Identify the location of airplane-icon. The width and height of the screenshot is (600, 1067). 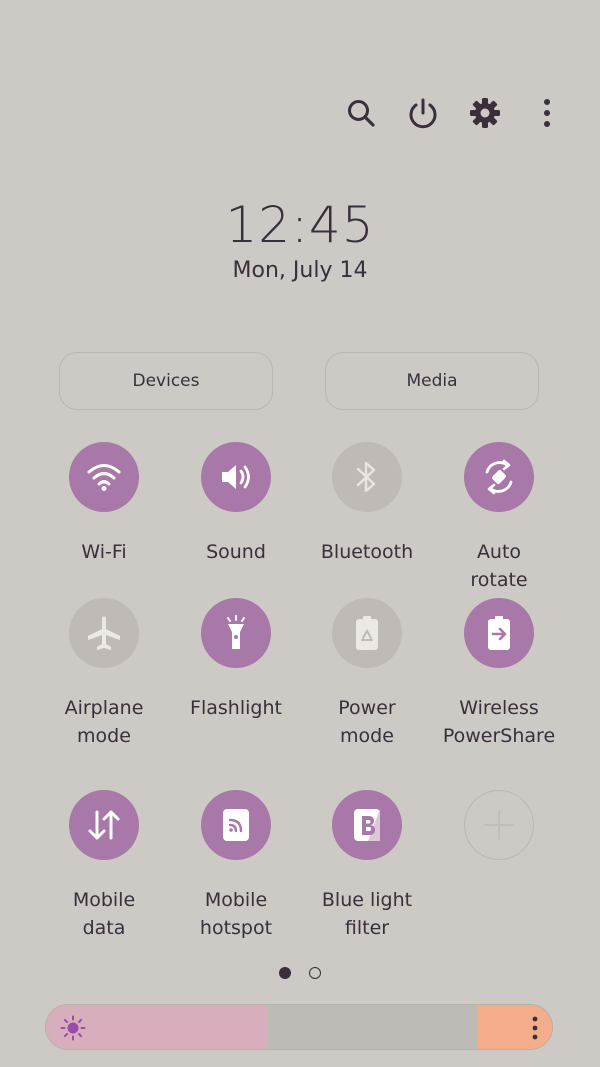
(104, 633).